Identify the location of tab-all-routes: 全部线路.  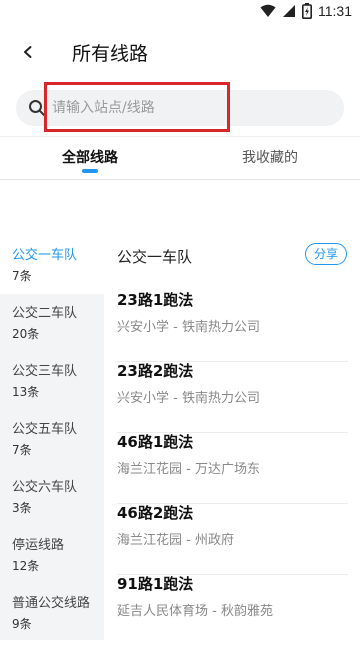
(90, 157).